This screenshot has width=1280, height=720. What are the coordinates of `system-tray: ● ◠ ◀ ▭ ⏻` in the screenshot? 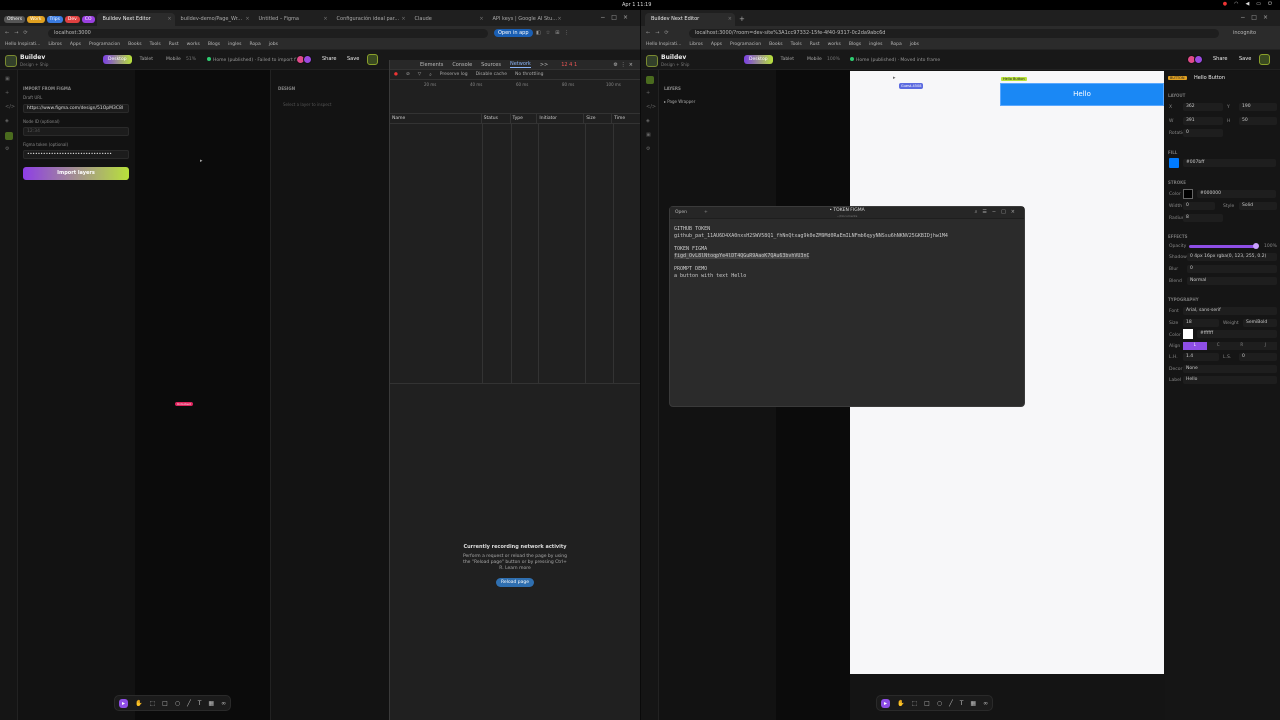 It's located at (1247, 4).